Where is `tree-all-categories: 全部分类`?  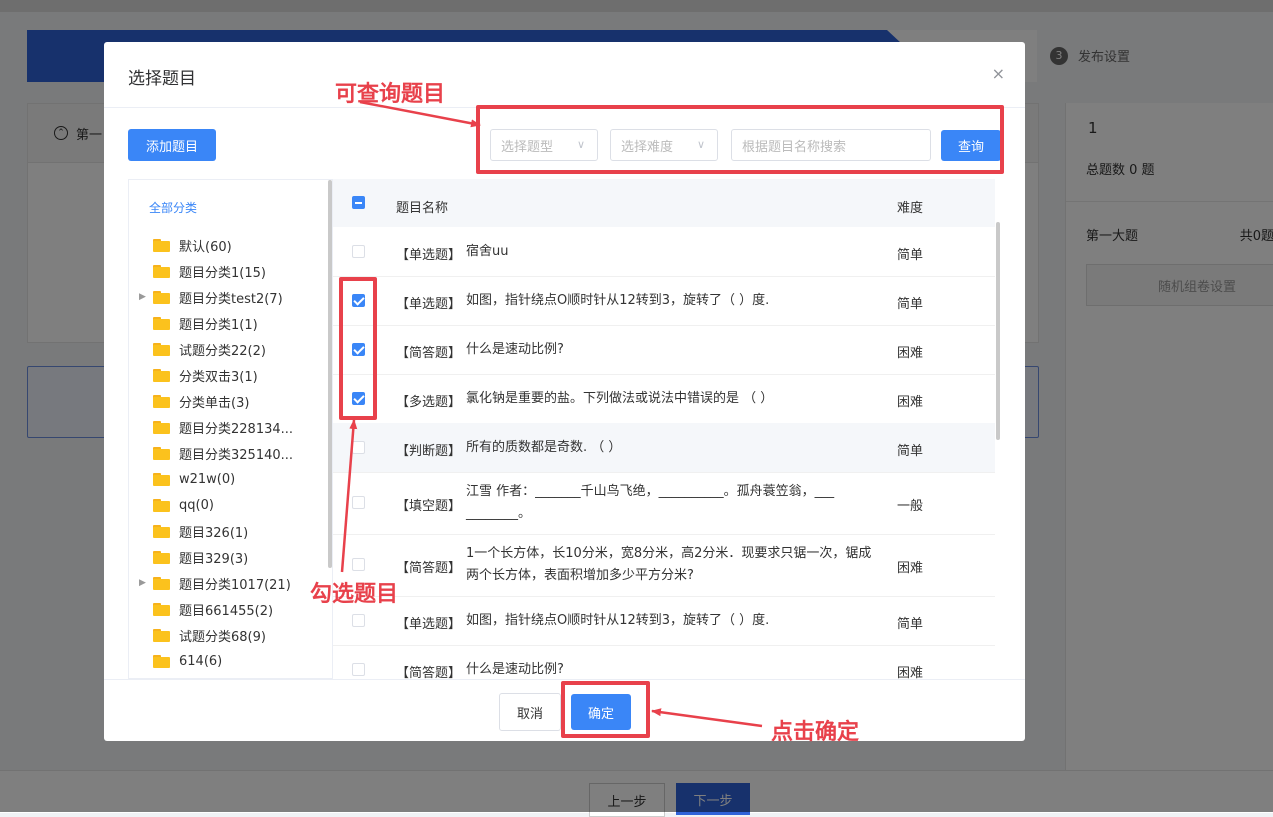
tree-all-categories: 全部分类 is located at coordinates (173, 207).